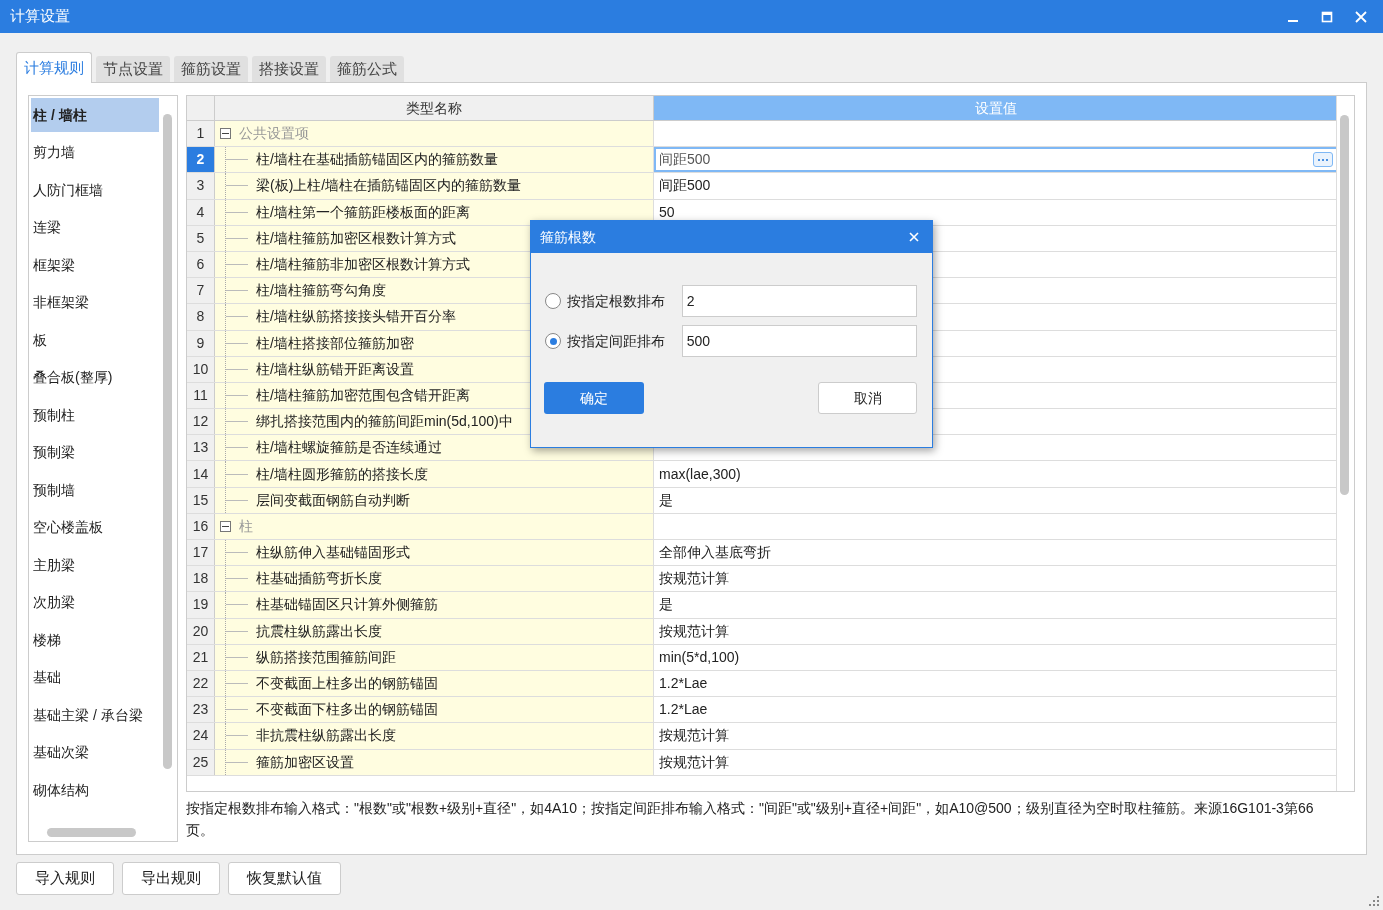  I want to click on action-button: 导入规则, so click(65, 878).